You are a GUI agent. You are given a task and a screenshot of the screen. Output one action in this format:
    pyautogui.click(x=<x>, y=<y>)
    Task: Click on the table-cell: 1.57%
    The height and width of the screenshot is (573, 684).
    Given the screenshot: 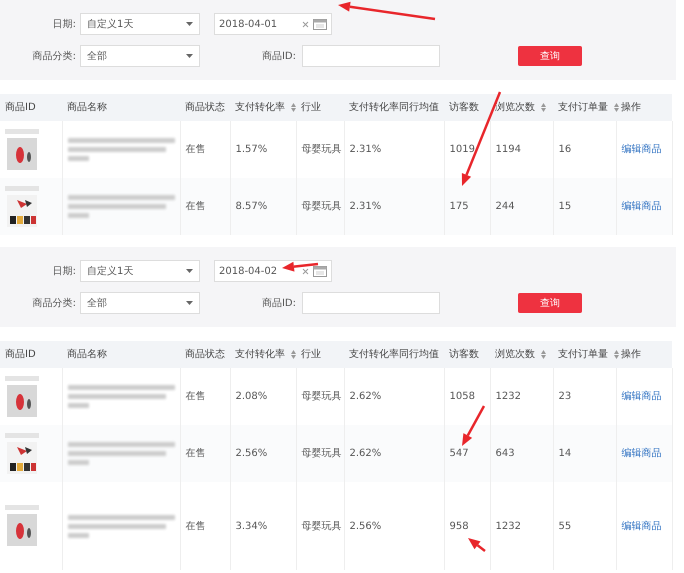 What is the action you would take?
    pyautogui.click(x=252, y=149)
    